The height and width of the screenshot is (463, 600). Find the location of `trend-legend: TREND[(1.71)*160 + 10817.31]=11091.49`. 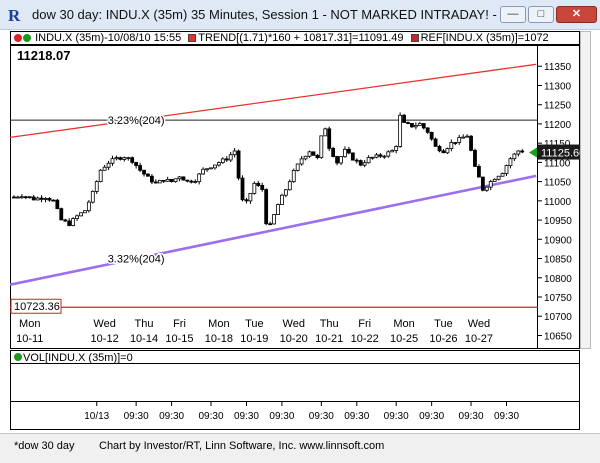

trend-legend: TREND[(1.71)*160 + 10817.31]=11091.49 is located at coordinates (300, 38).